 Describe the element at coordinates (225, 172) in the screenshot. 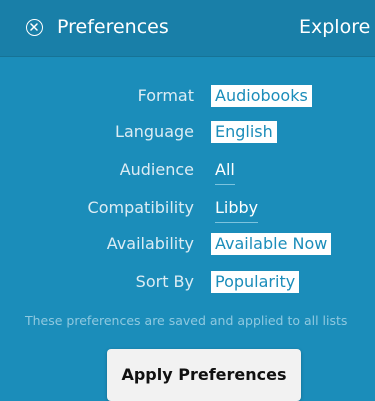

I see `audience-value: All` at that location.